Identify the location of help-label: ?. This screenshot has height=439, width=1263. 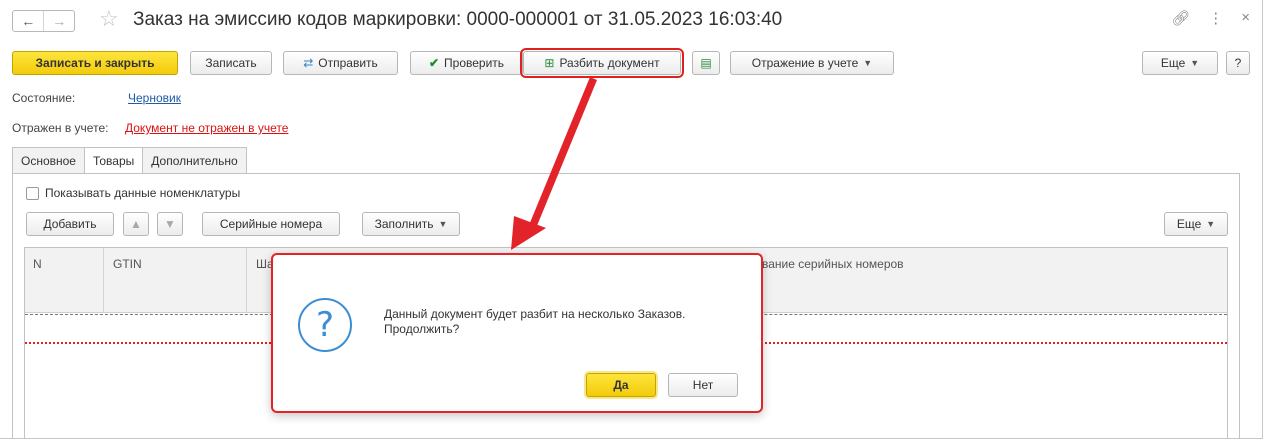
(1238, 63).